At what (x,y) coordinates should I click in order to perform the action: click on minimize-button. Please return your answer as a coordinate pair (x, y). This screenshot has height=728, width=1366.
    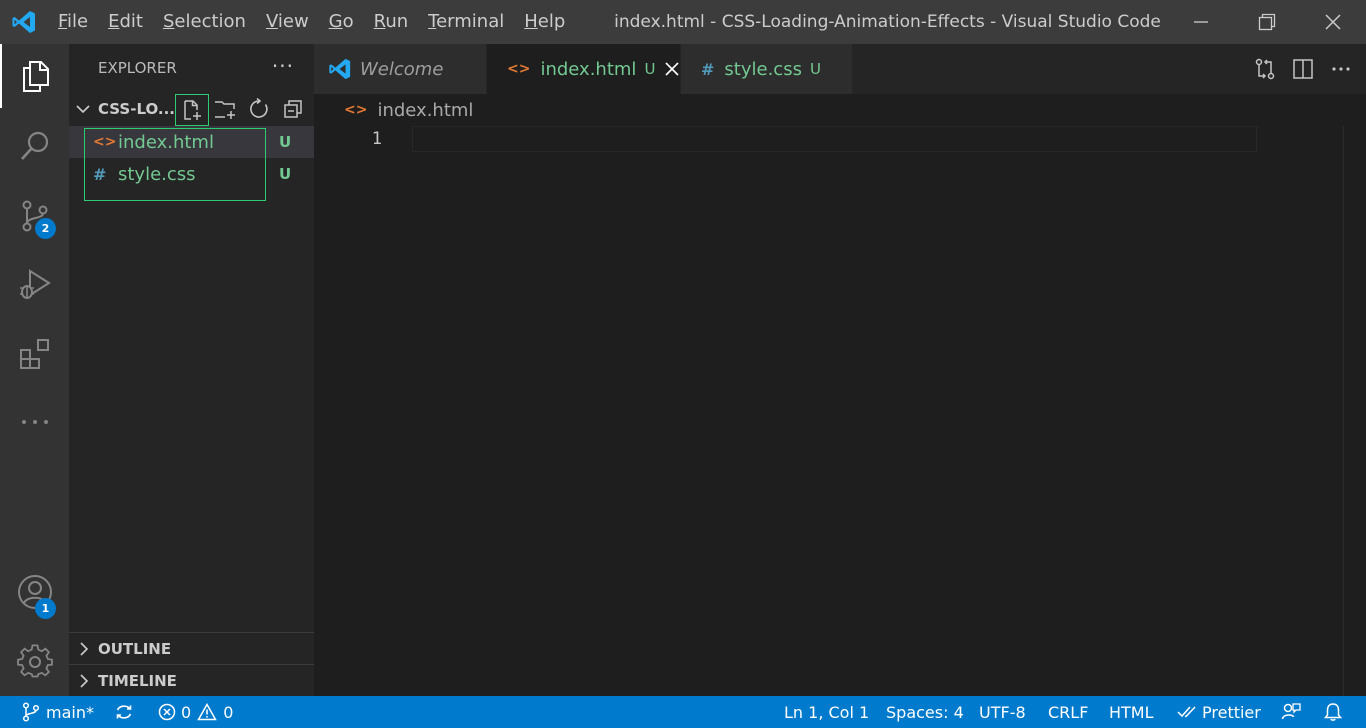
    Looking at the image, I should click on (1201, 22).